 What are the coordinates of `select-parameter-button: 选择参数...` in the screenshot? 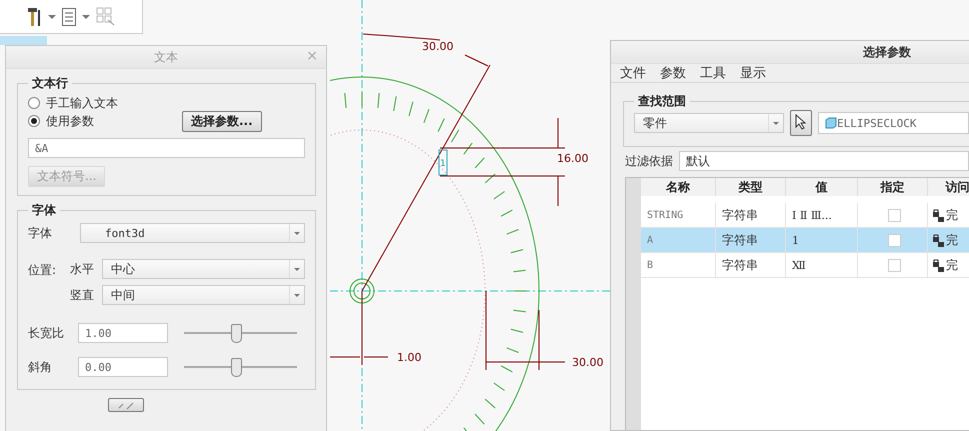 It's located at (222, 121).